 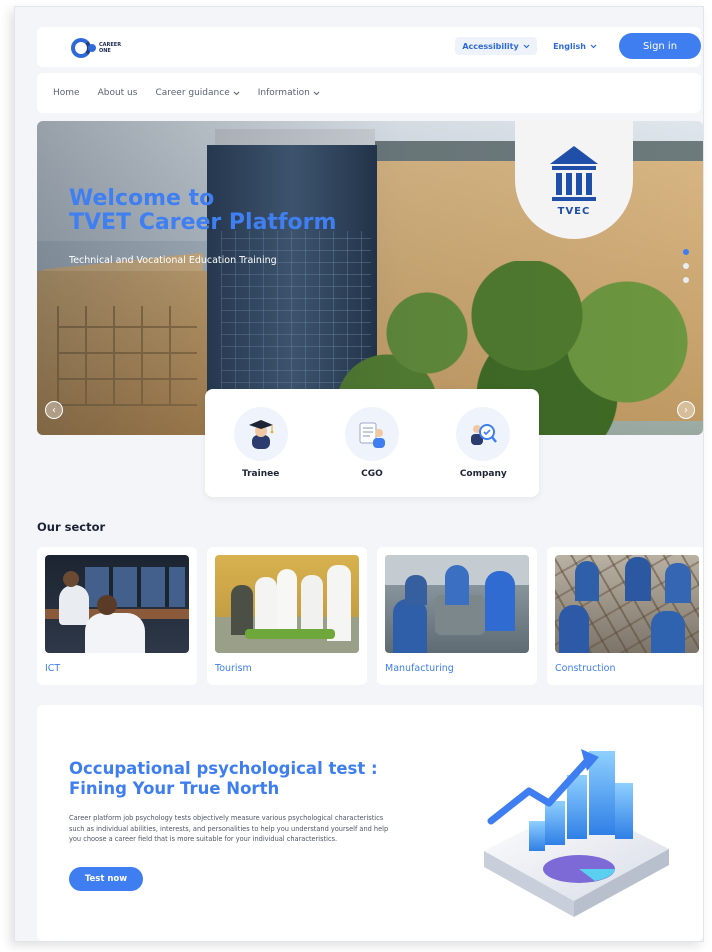 I want to click on sector-title: Our sector, so click(x=71, y=527).